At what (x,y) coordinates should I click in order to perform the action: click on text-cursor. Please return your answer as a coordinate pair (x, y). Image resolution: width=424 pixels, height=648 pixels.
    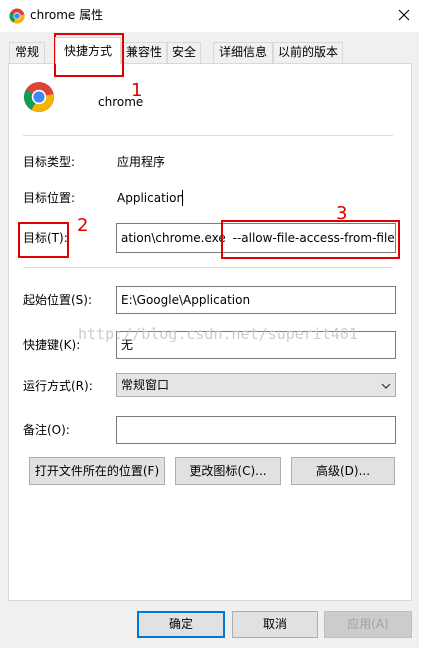
    Looking at the image, I should click on (182, 198).